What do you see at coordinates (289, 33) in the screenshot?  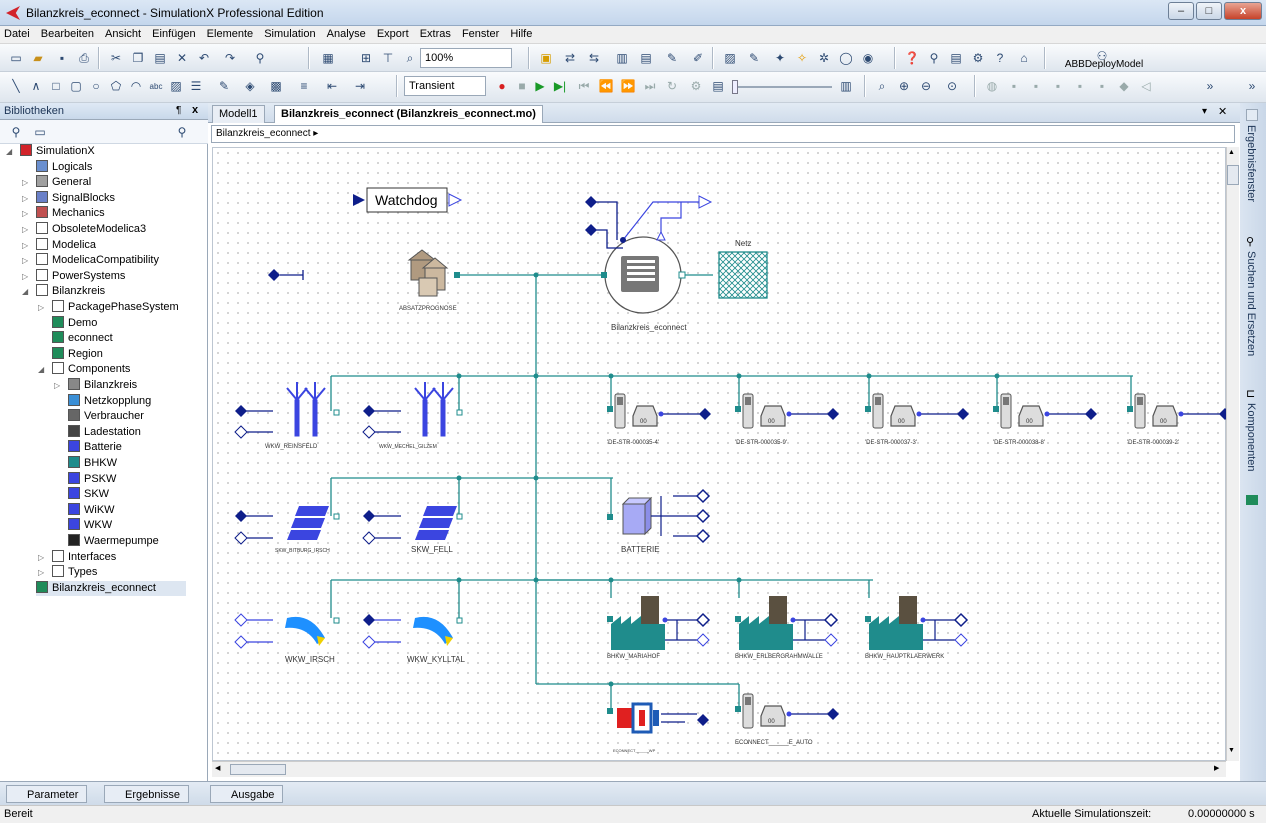 I see `menu-simulation: Simulation` at bounding box center [289, 33].